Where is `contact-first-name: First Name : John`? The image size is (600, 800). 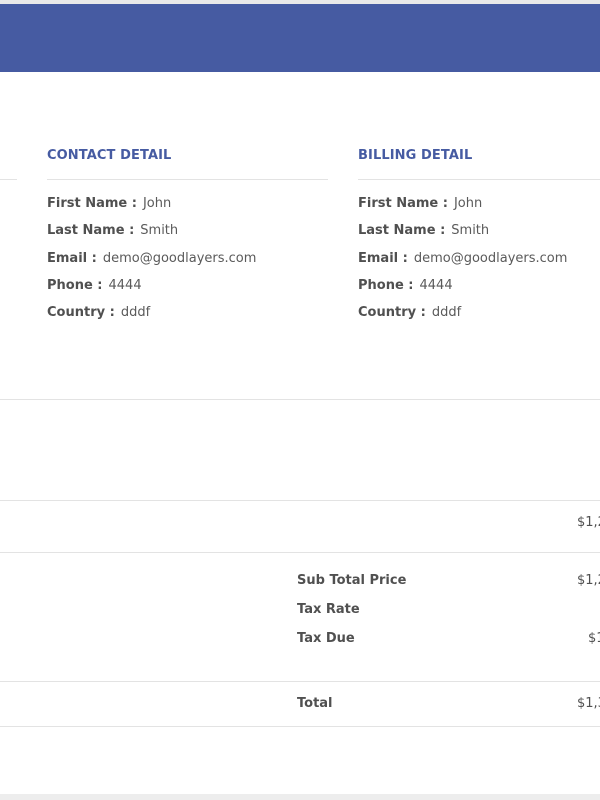
contact-first-name: First Name : John is located at coordinates (151, 208).